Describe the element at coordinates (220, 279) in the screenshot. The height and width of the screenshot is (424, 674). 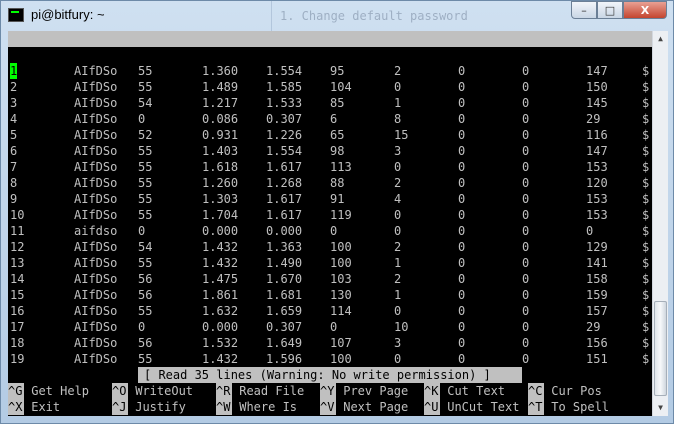
I see `log-cell: 1.475` at that location.